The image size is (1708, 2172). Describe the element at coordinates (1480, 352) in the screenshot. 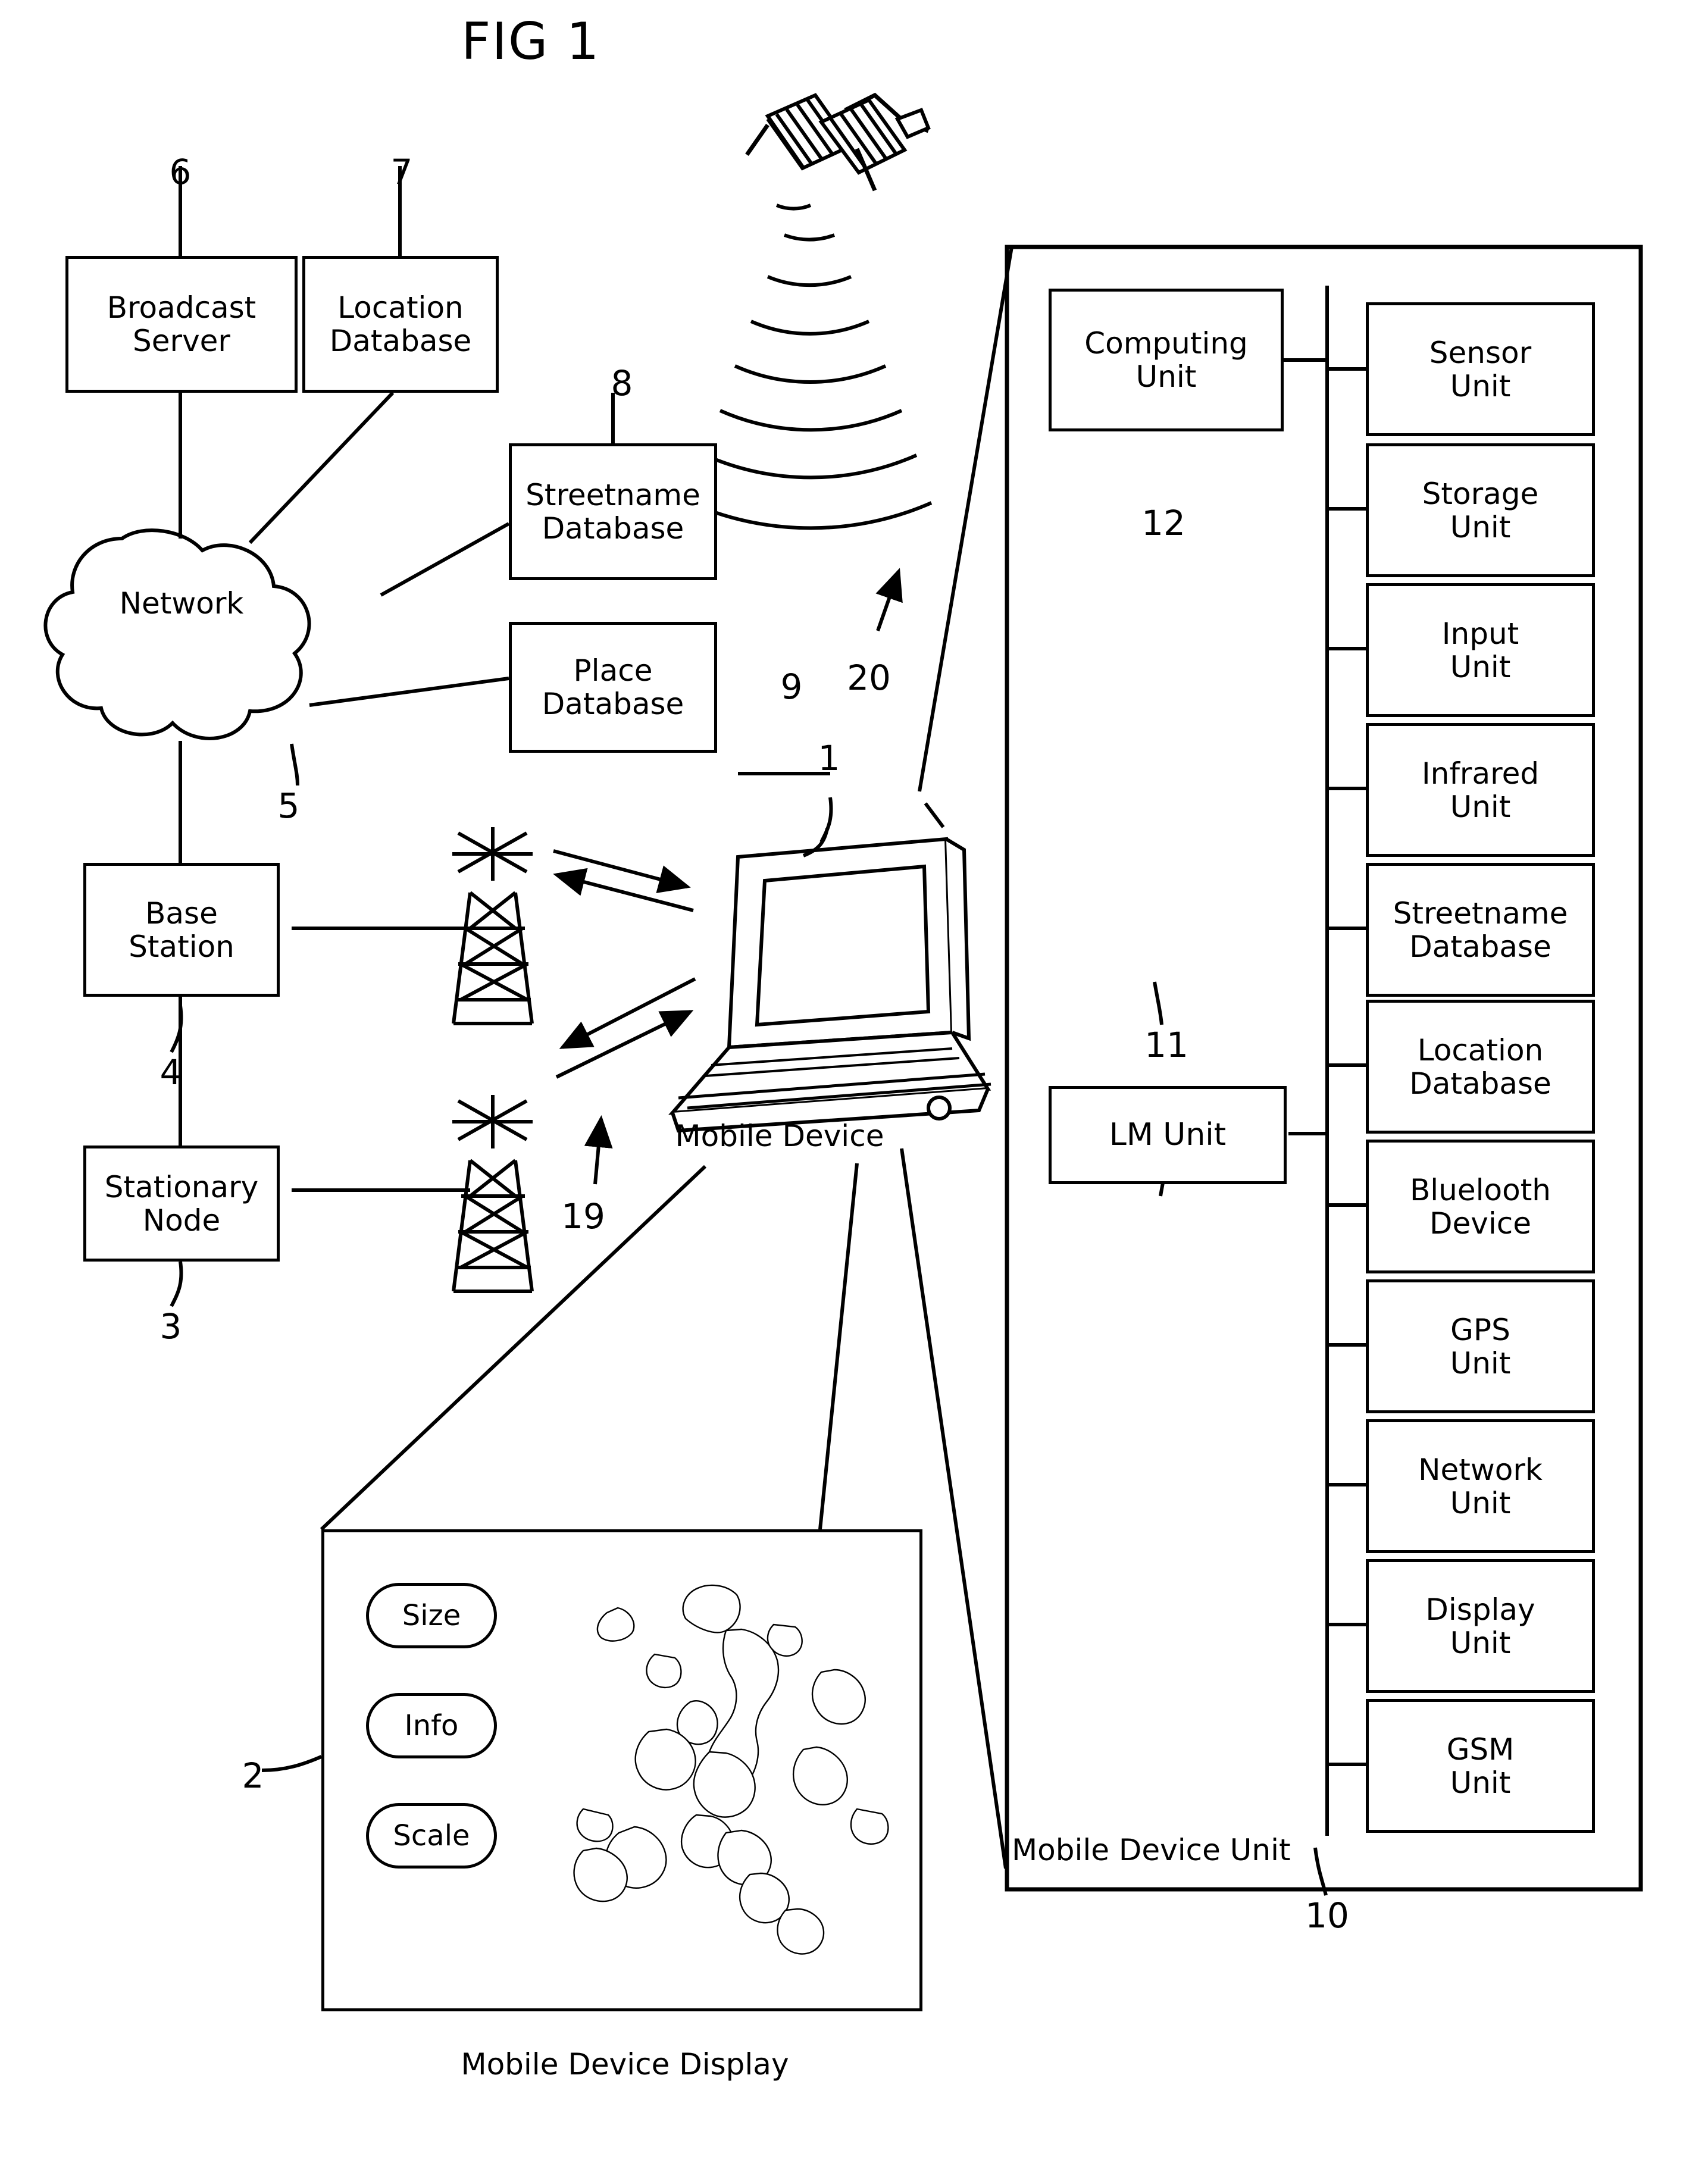

I see `module-0-line1: Sensor` at that location.